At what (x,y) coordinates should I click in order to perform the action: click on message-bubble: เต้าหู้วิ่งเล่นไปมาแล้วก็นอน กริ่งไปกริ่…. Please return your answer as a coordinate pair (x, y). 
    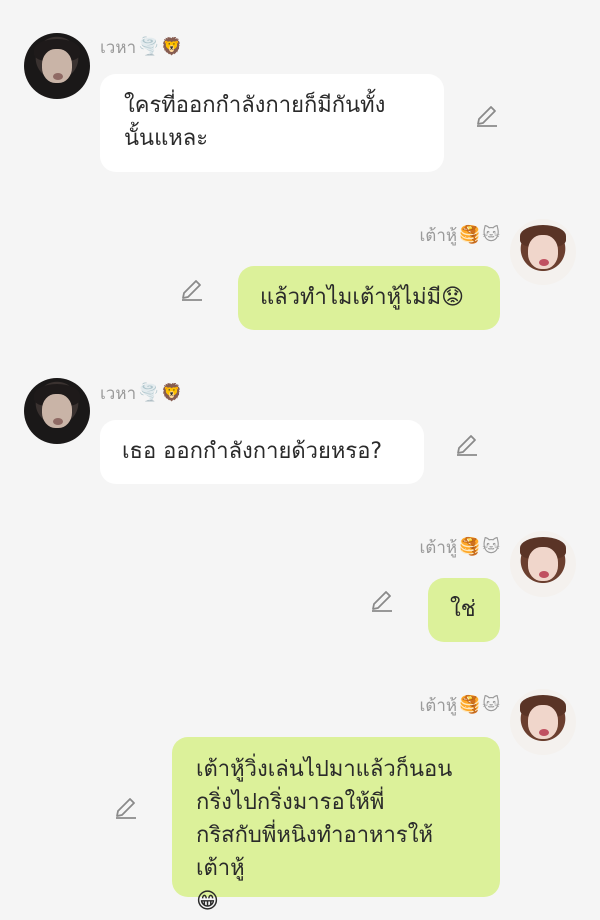
    Looking at the image, I should click on (336, 825).